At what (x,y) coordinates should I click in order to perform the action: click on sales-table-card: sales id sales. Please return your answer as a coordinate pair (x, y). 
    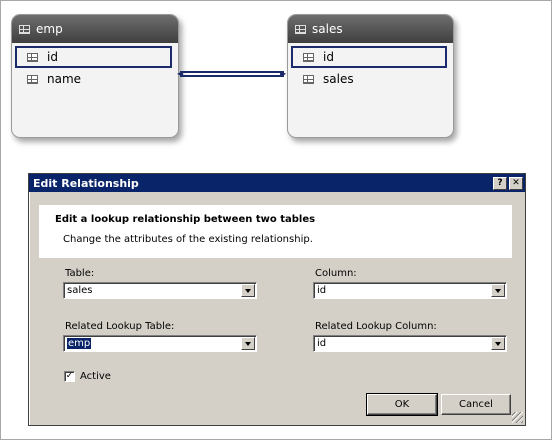
    Looking at the image, I should click on (370, 76).